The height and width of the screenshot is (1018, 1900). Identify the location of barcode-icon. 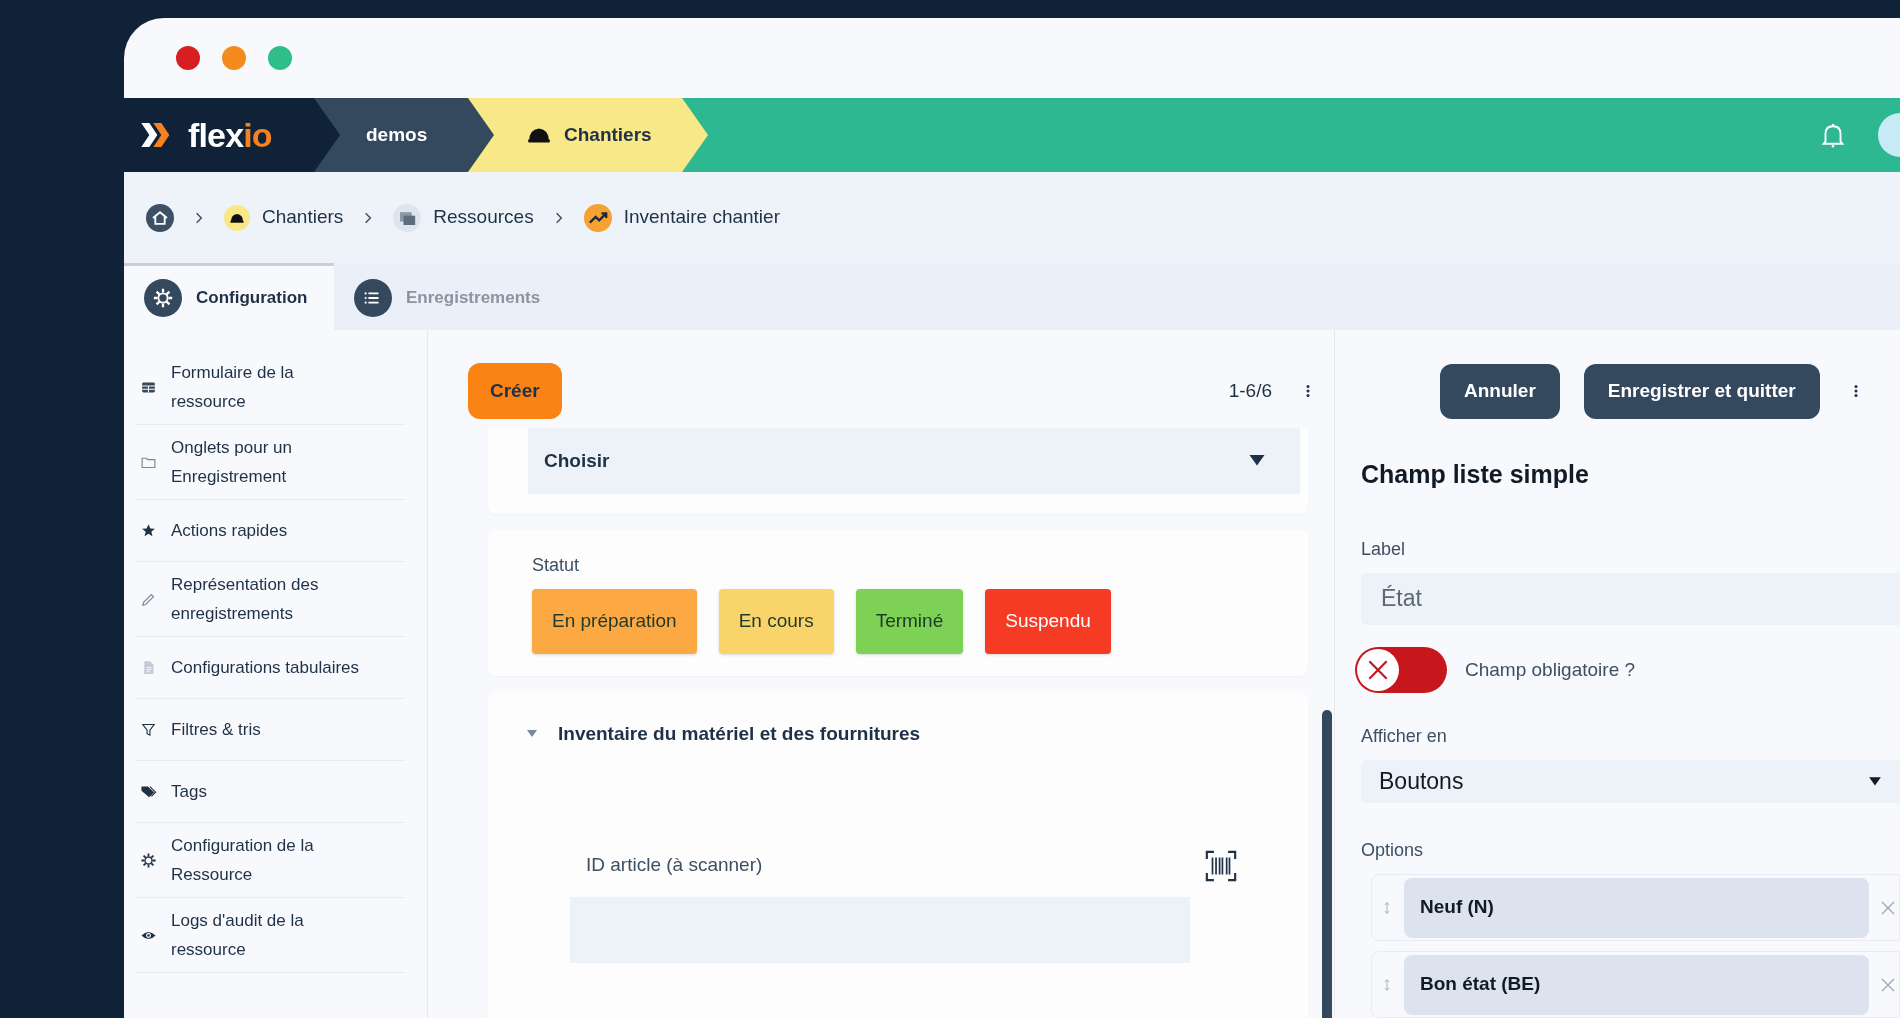
(1221, 865).